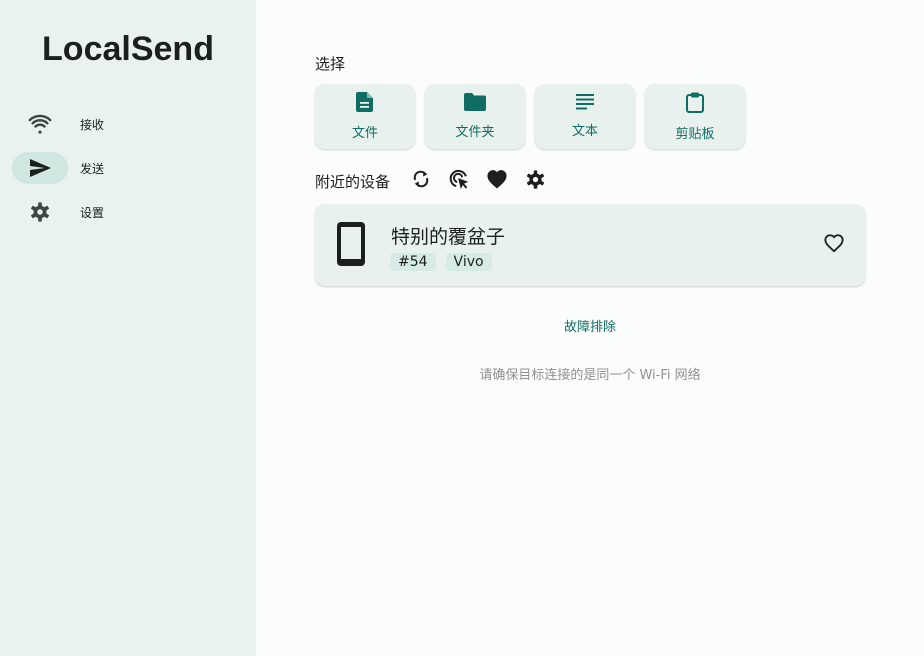 This screenshot has height=656, width=924. What do you see at coordinates (695, 134) in the screenshot?
I see `pick-clipboard-label: 剪贴板` at bounding box center [695, 134].